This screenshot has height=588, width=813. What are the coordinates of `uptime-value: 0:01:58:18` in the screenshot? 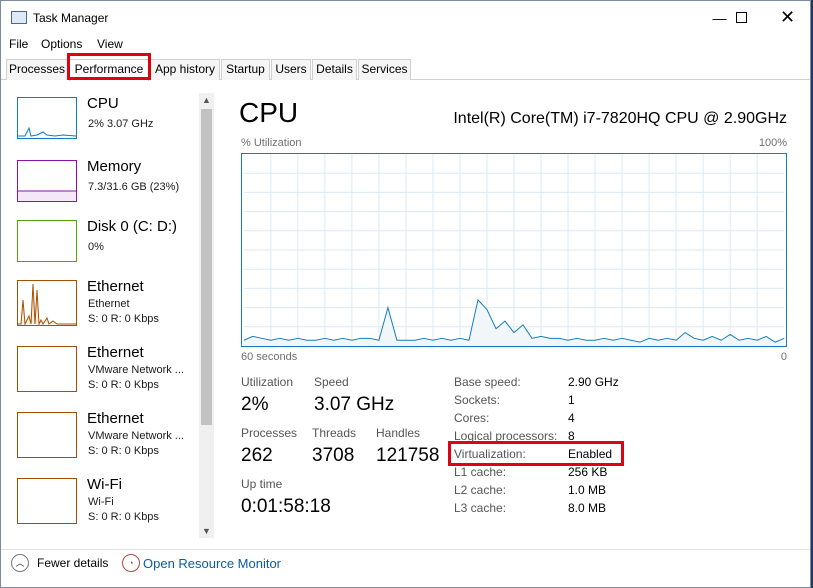 It's located at (286, 506).